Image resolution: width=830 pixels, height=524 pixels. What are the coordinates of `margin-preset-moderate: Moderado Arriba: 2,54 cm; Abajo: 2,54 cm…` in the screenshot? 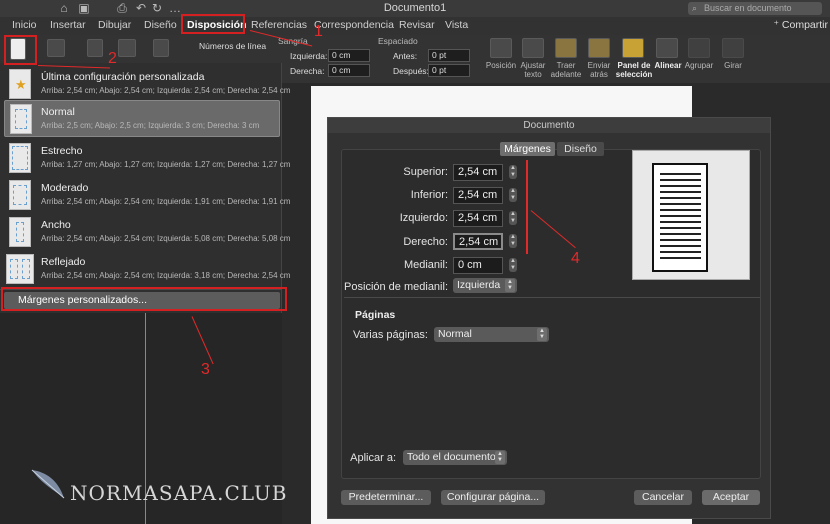 It's located at (145, 195).